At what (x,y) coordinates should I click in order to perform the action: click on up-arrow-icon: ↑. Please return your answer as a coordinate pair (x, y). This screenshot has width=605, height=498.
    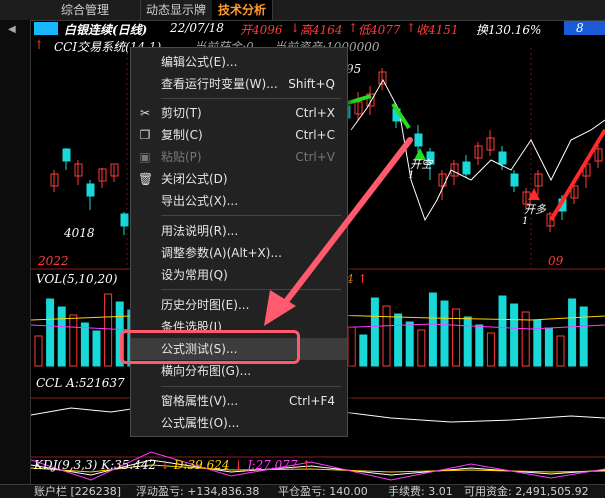
    Looking at the image, I should click on (39, 45).